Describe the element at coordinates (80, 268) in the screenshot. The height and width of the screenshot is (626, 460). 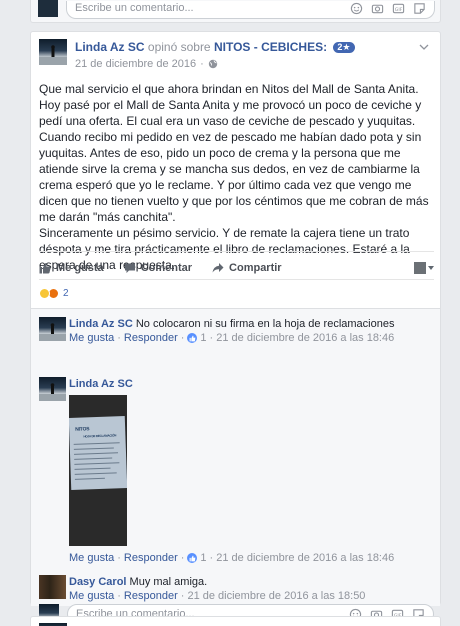
I see `like-label: Me gusta` at that location.